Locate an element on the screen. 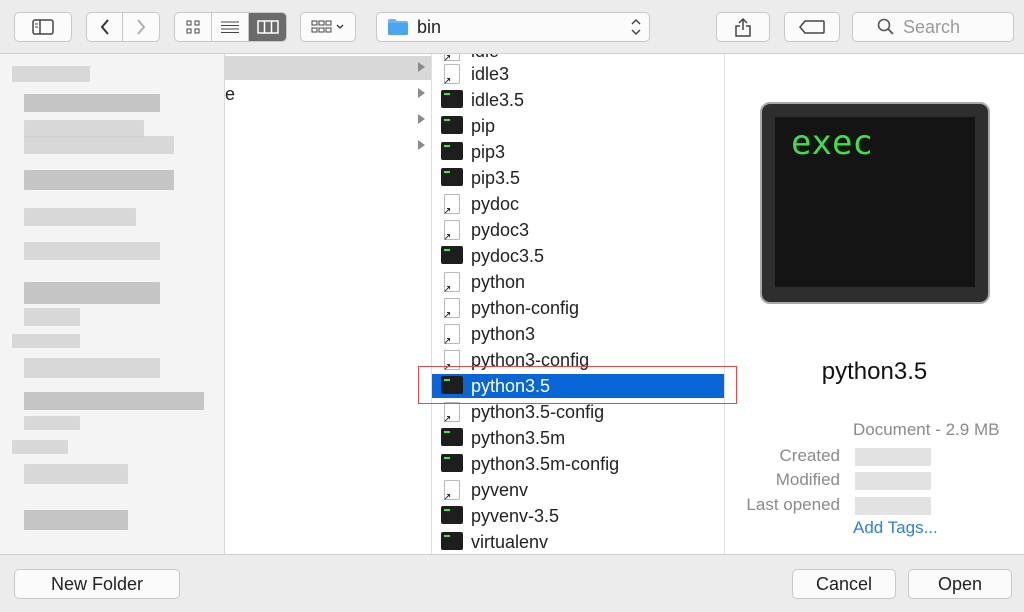  file-name: python3.5m-config is located at coordinates (545, 463).